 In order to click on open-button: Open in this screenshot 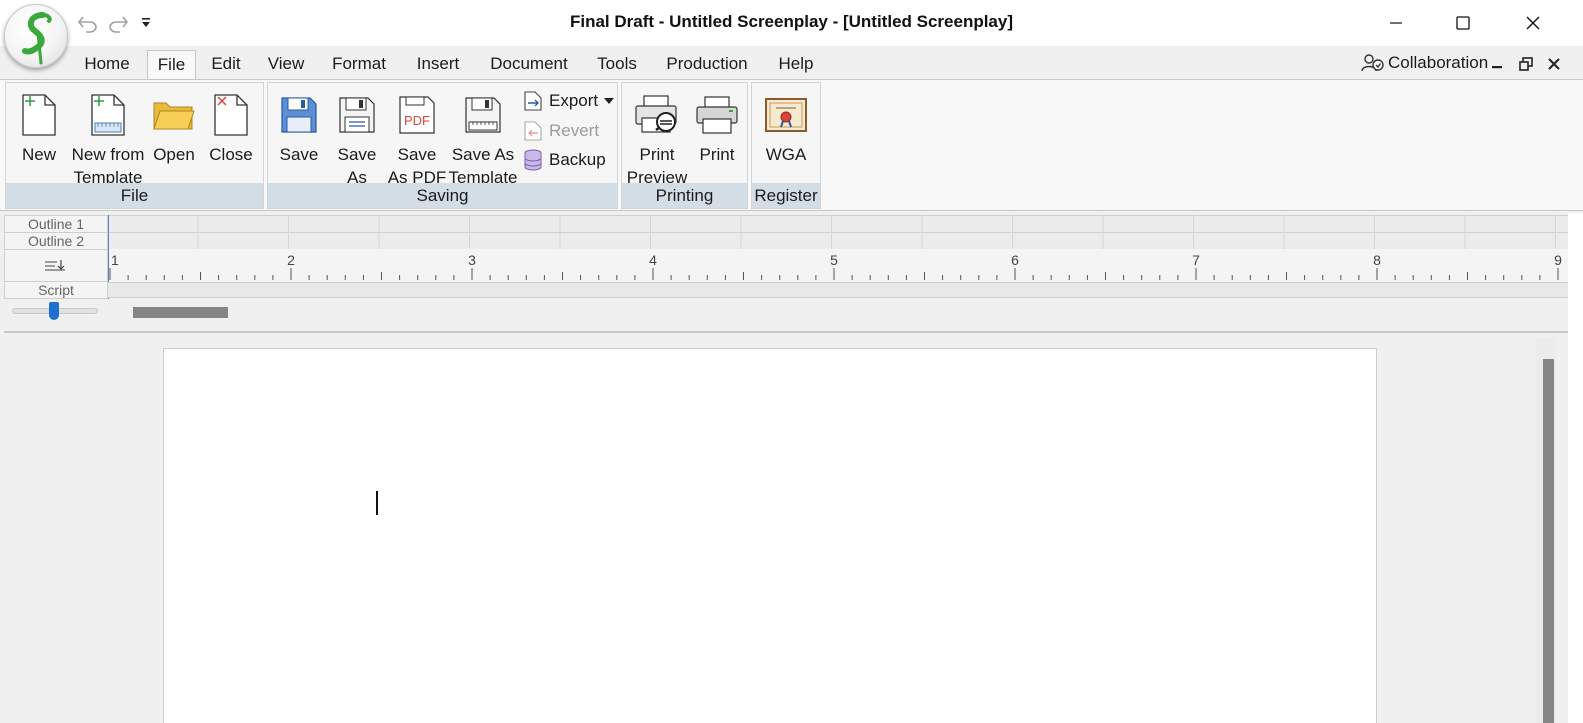, I will do `click(174, 128)`.